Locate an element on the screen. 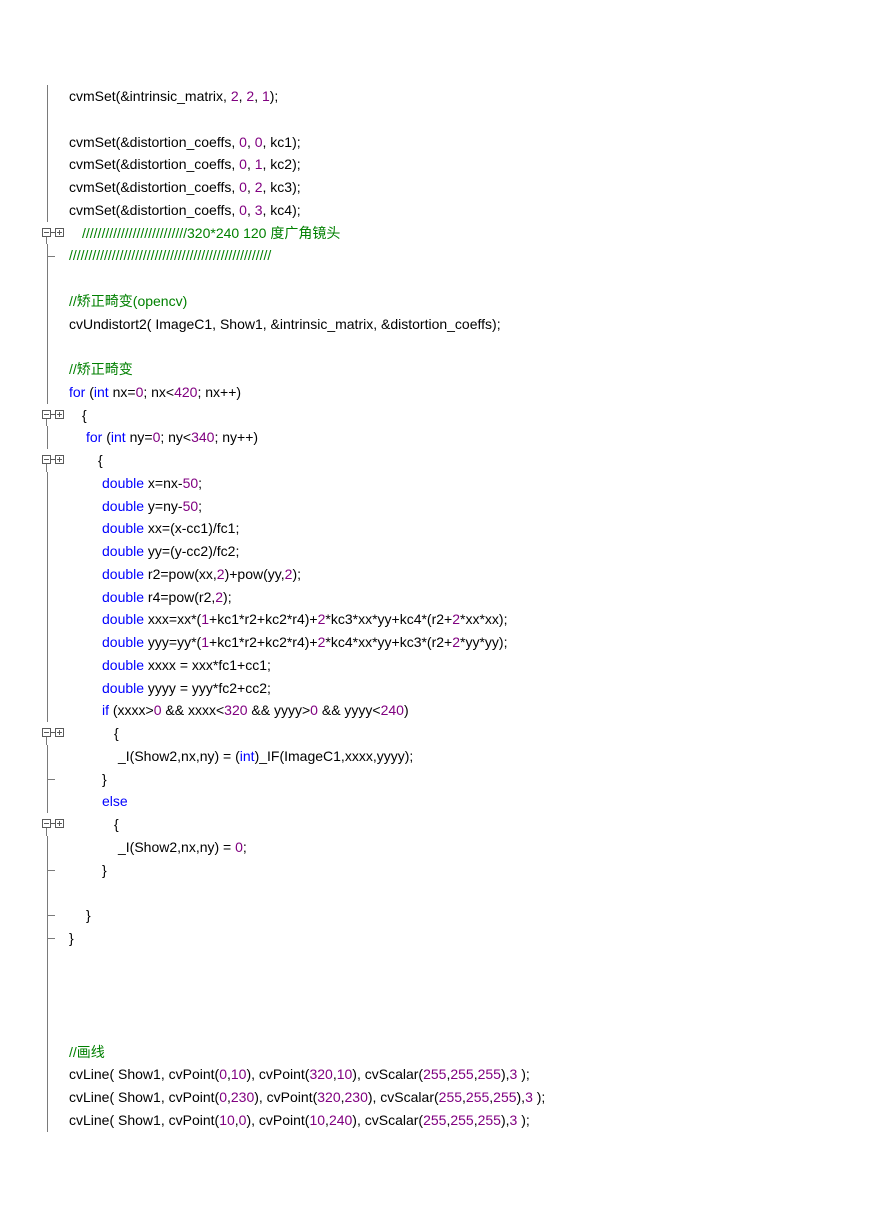 This screenshot has height=1228, width=869. code-line-text: //矫正畸变(opencv) is located at coordinates (128, 301).